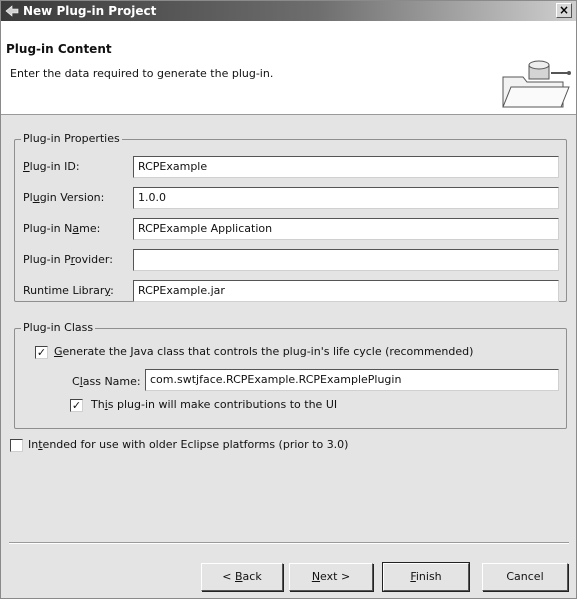 The image size is (577, 599). What do you see at coordinates (41, 352) in the screenshot?
I see `generate-class-checkbox: ✓` at bounding box center [41, 352].